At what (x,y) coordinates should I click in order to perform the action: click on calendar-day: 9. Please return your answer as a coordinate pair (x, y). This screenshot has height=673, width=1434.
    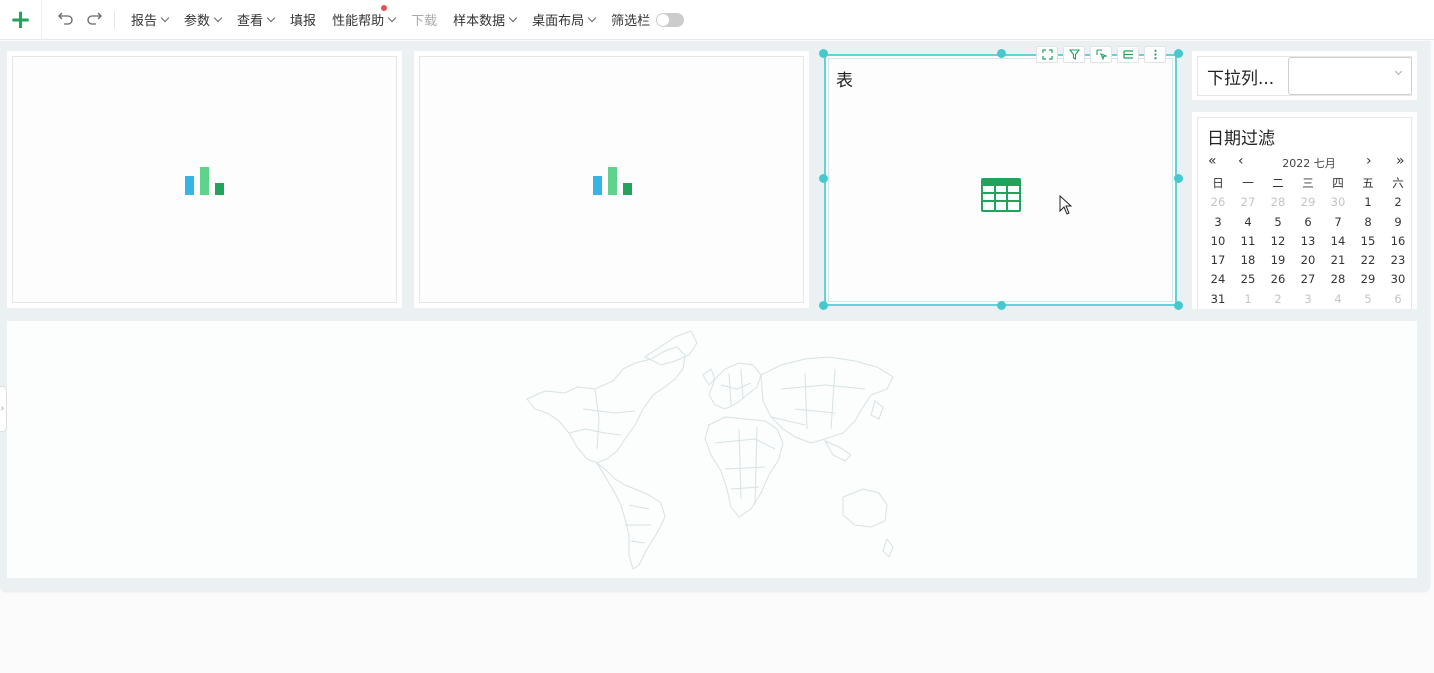
    Looking at the image, I should click on (1398, 222).